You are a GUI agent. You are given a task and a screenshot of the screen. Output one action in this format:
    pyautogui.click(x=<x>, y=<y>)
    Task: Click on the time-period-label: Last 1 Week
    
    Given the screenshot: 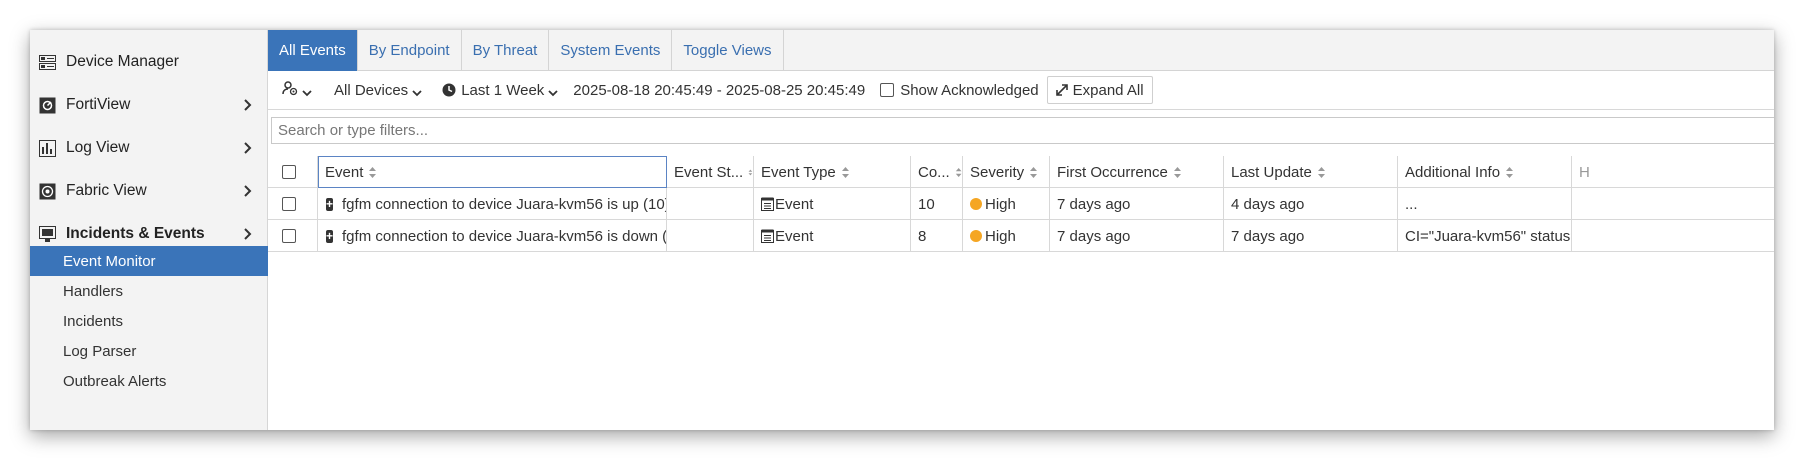 What is the action you would take?
    pyautogui.click(x=503, y=90)
    